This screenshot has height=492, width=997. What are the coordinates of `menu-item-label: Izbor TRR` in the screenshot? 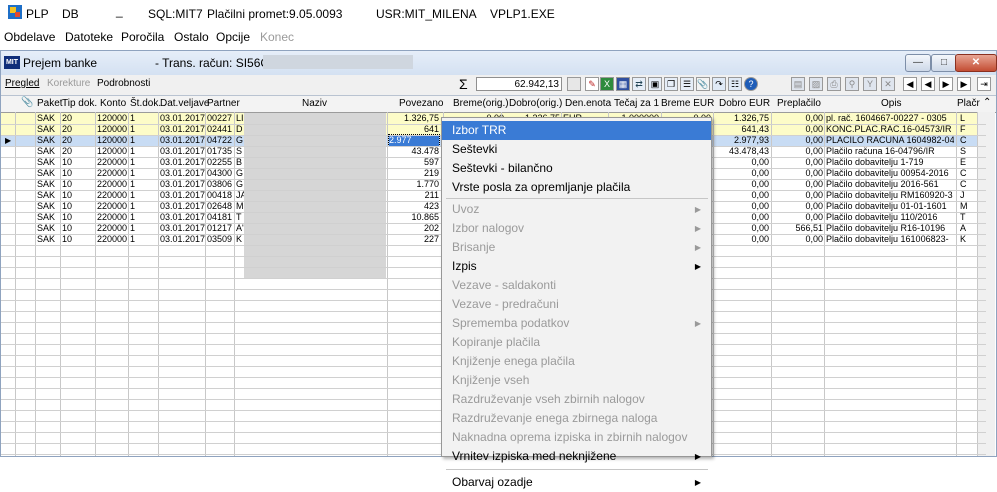 It's located at (479, 130).